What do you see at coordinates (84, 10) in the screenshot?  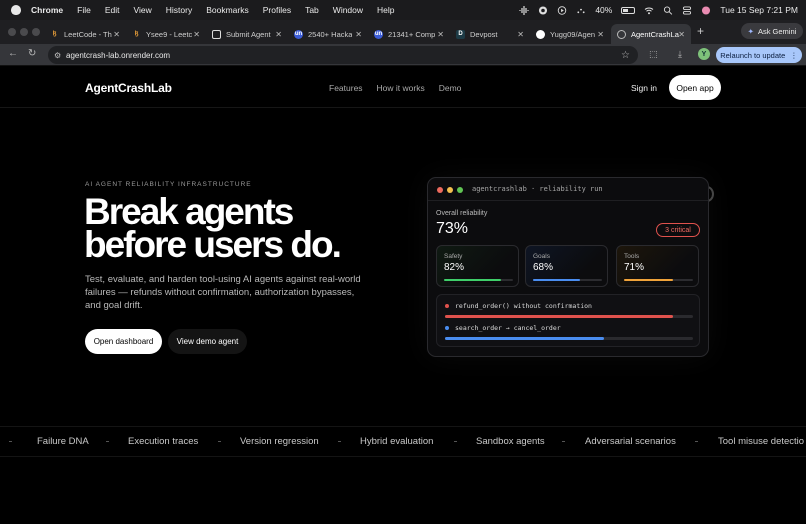 I see `menu-file: File` at bounding box center [84, 10].